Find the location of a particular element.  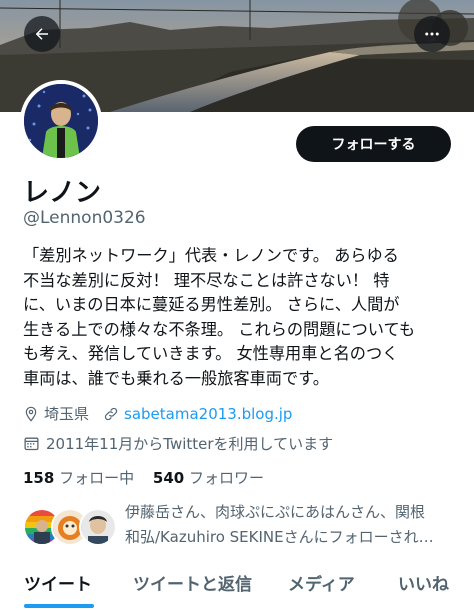

follower-avatars is located at coordinates (71, 527).